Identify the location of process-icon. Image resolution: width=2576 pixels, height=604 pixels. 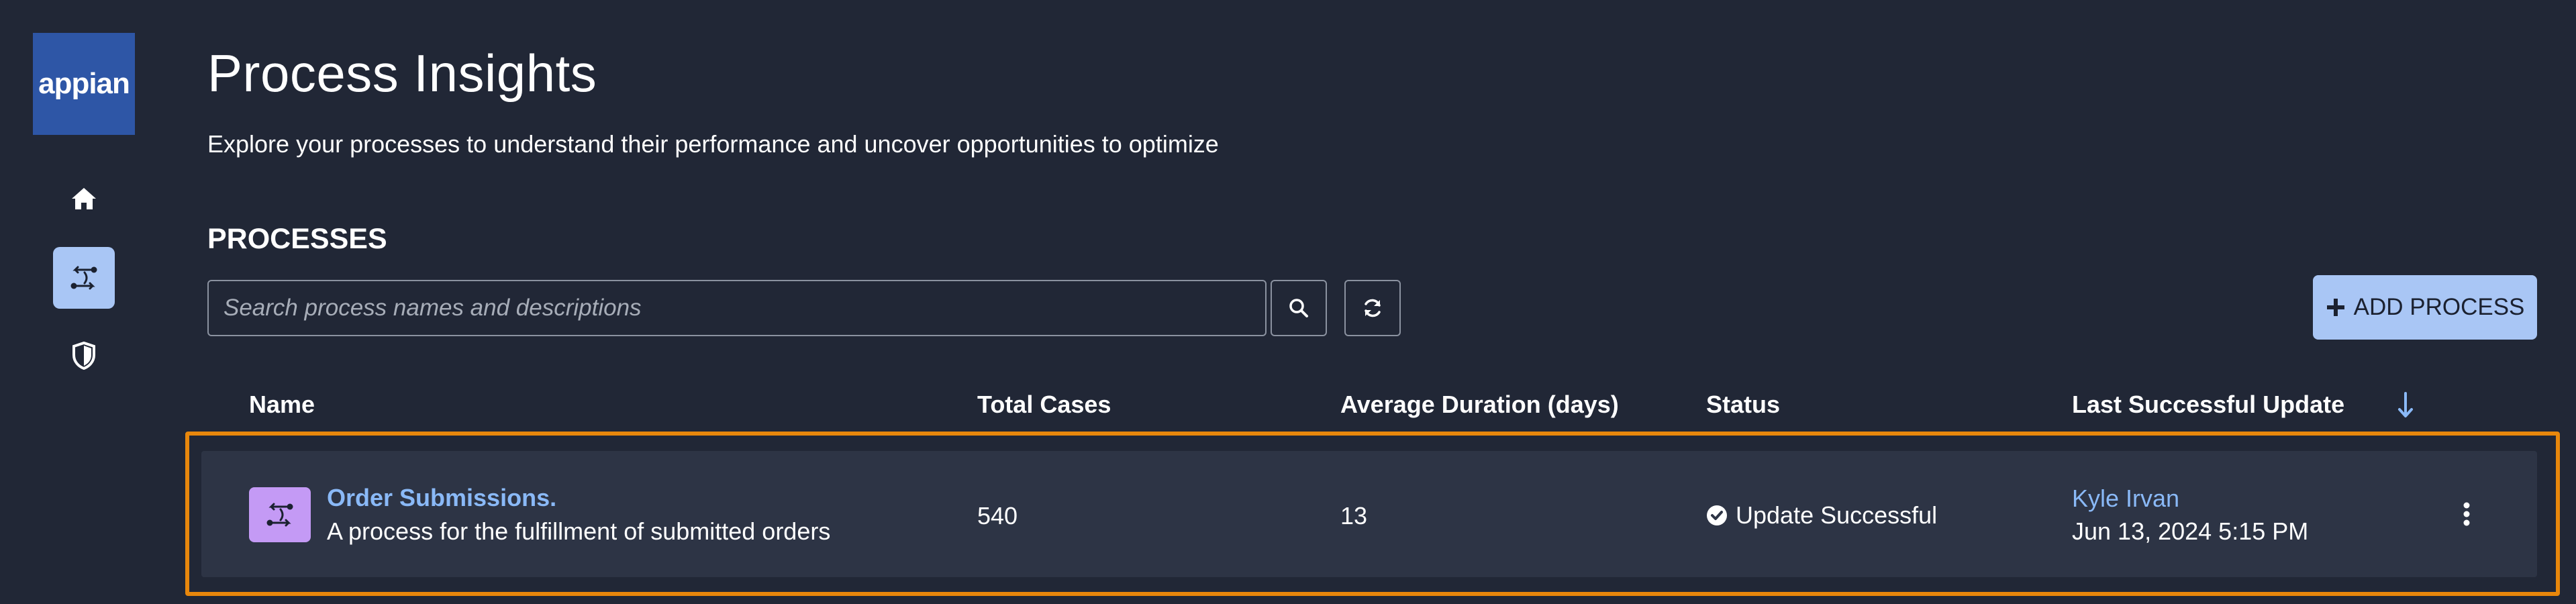
(83, 278).